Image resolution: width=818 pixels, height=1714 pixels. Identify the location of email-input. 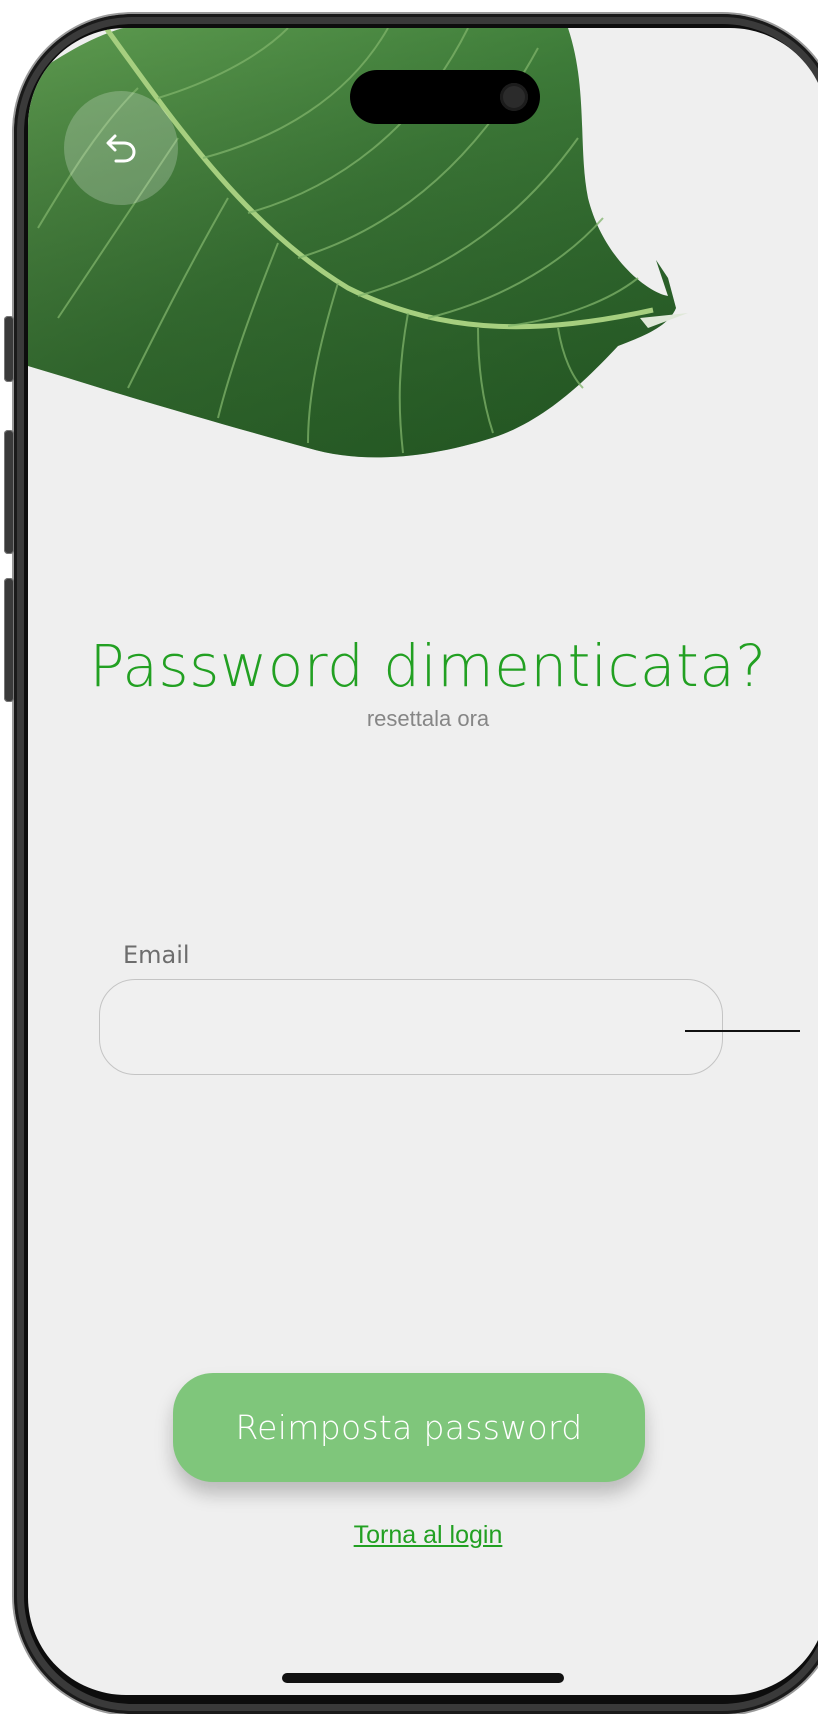
(411, 1027).